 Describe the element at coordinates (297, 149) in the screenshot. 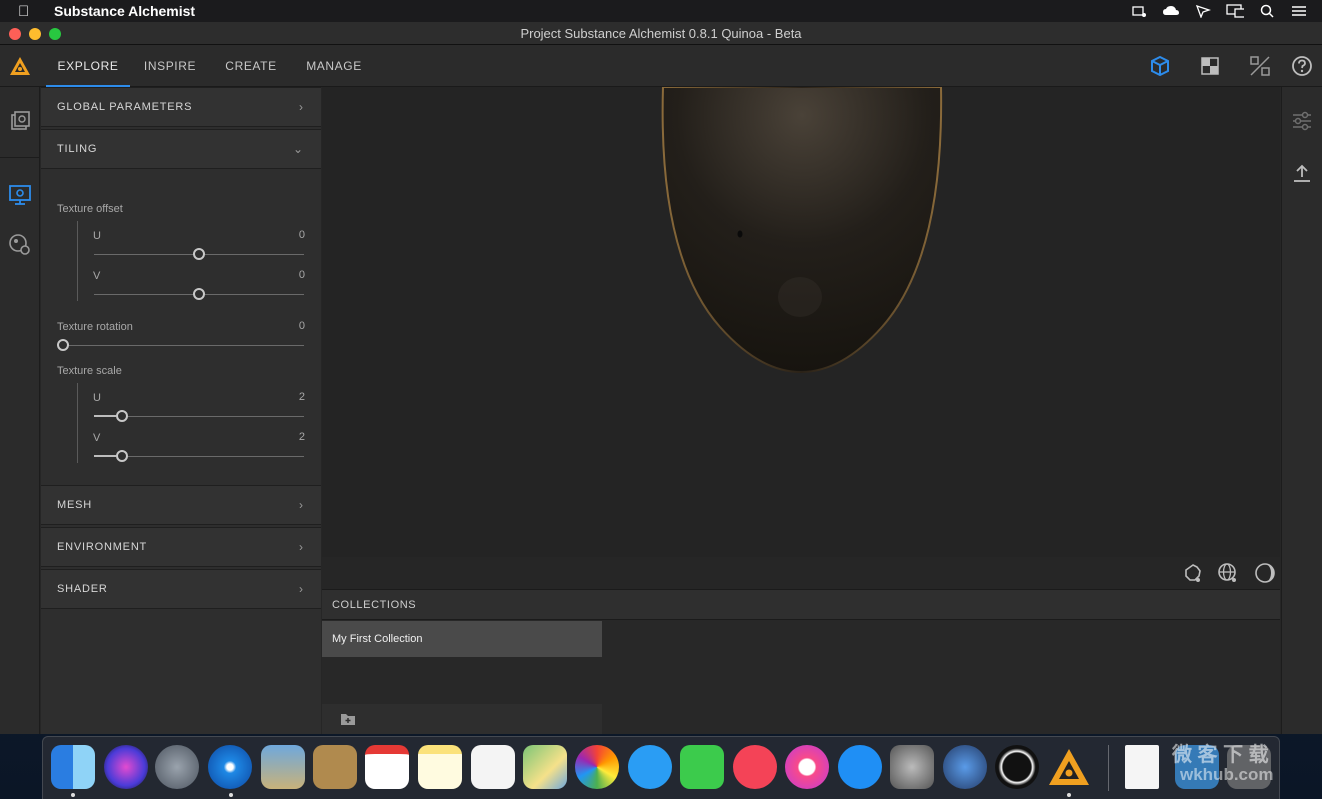

I see `chevron-down-icon: ⌄` at that location.